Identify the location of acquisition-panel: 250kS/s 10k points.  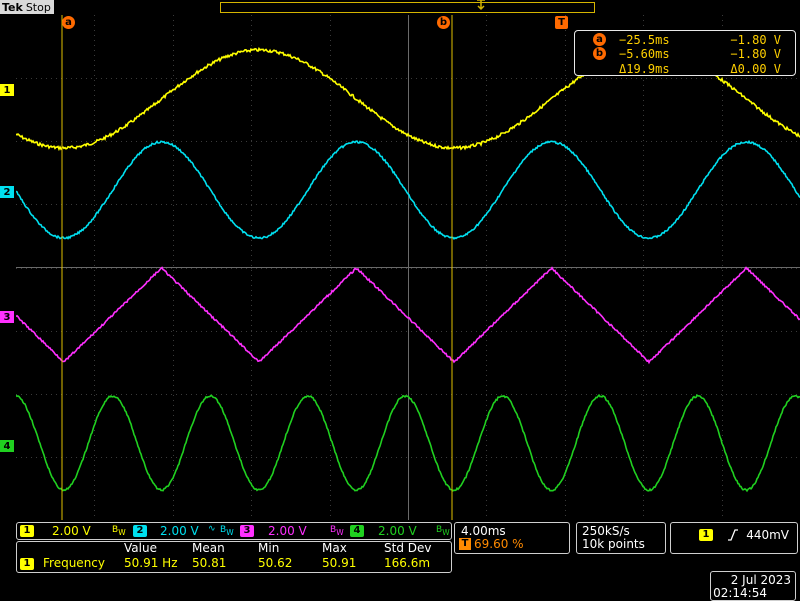
(621, 538).